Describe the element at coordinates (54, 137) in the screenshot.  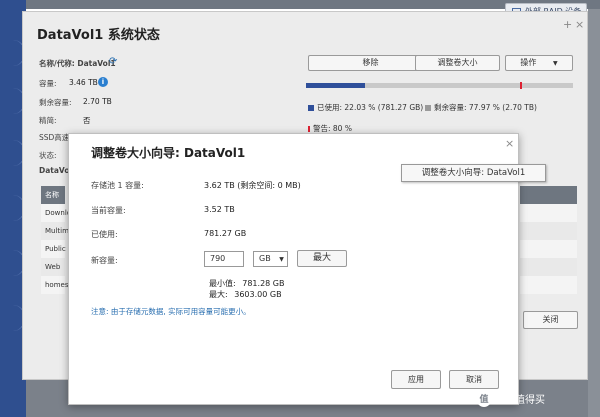
I see `ssd-cache-label: SSD高速` at that location.